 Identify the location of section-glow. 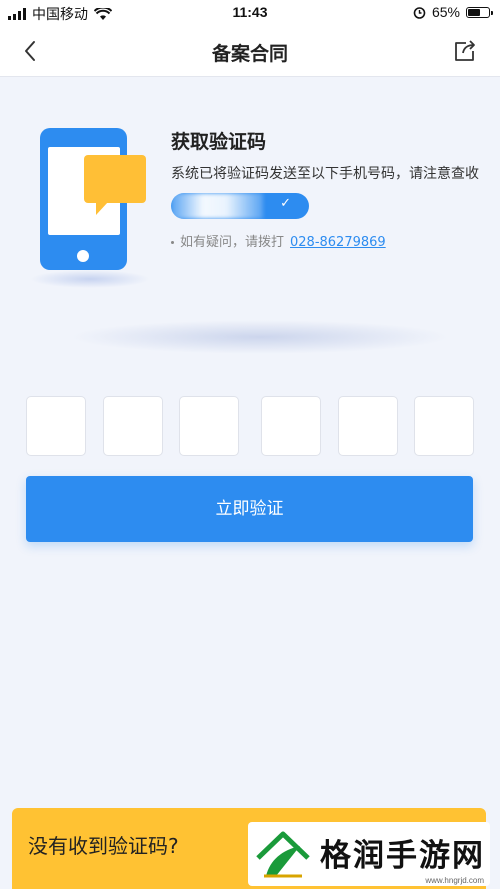
(260, 337).